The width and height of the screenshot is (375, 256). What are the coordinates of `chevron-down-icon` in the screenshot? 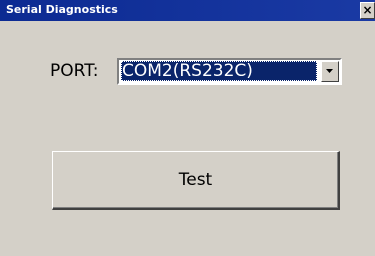 It's located at (329, 71).